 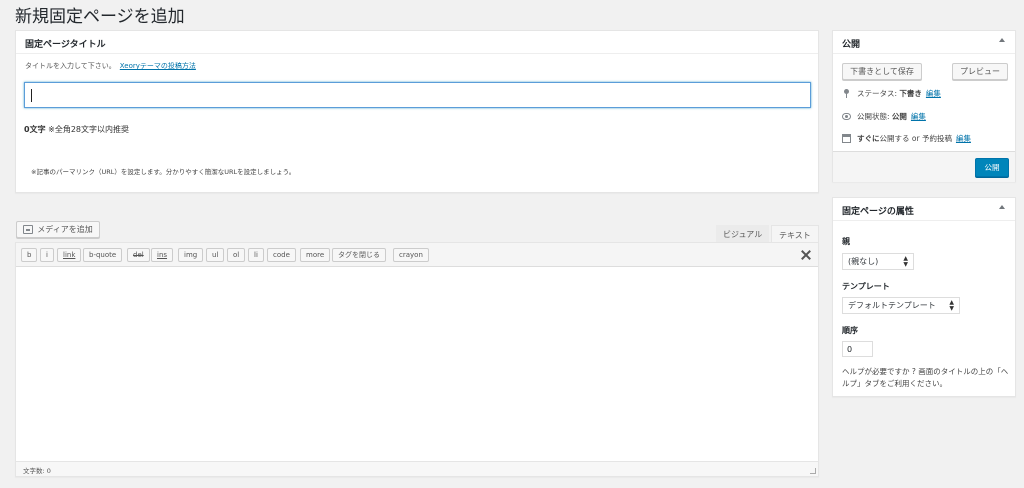 What do you see at coordinates (806, 255) in the screenshot?
I see `fullscreen-icon` at bounding box center [806, 255].